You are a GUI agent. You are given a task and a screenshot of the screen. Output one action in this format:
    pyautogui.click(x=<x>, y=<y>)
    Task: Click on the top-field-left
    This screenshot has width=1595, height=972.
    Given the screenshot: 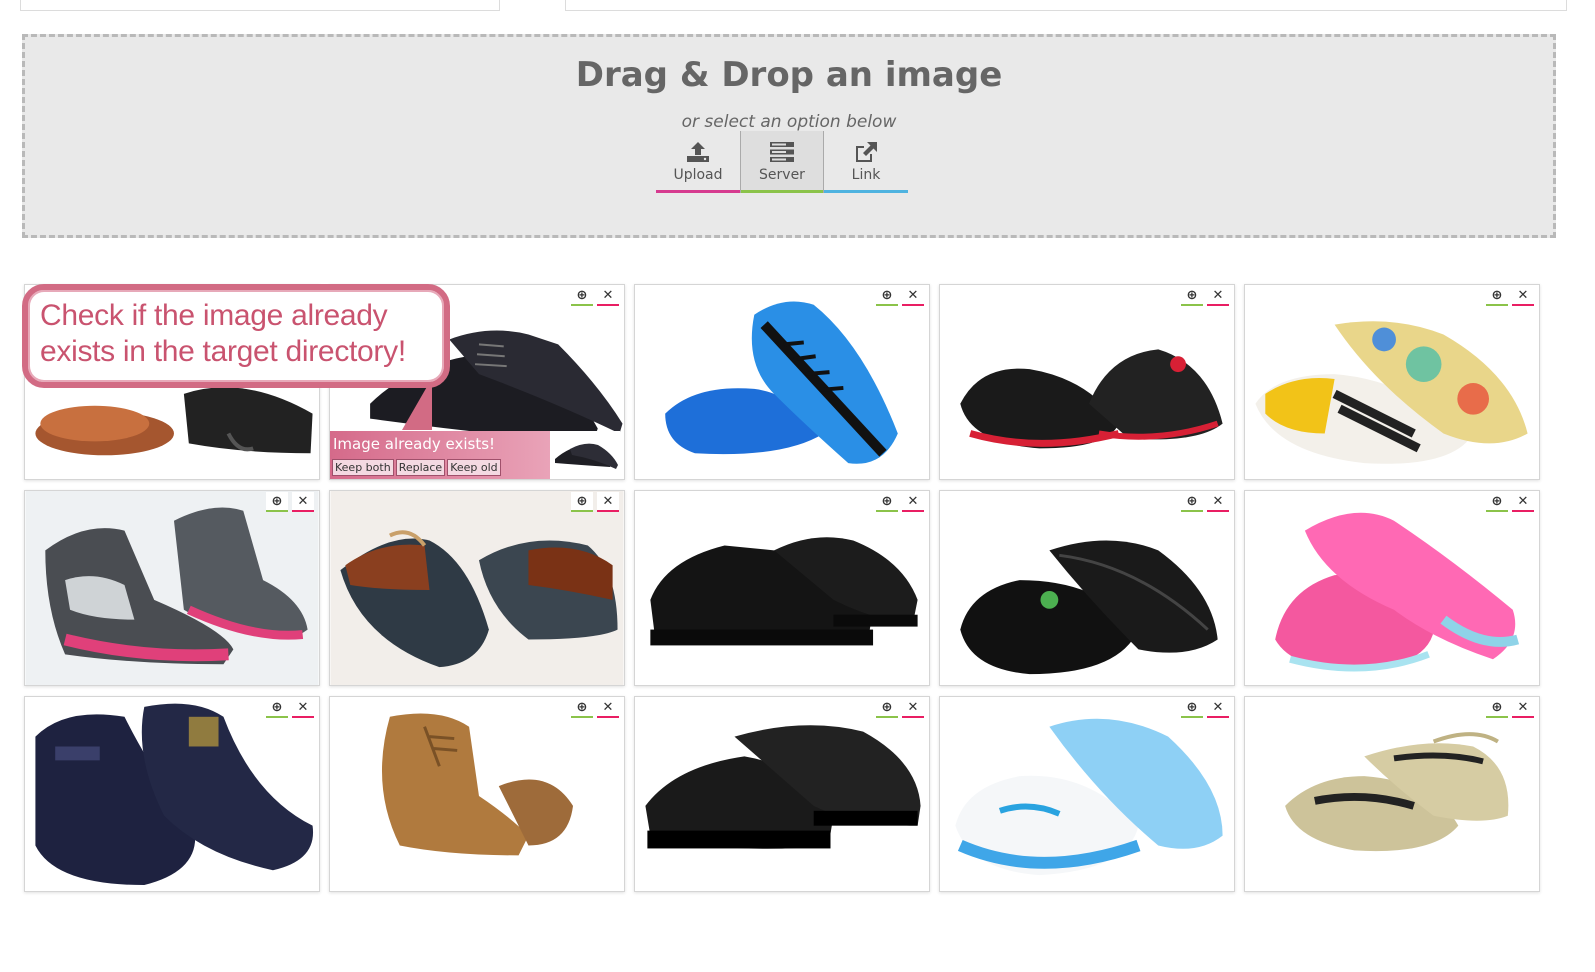 What is the action you would take?
    pyautogui.click(x=260, y=5)
    